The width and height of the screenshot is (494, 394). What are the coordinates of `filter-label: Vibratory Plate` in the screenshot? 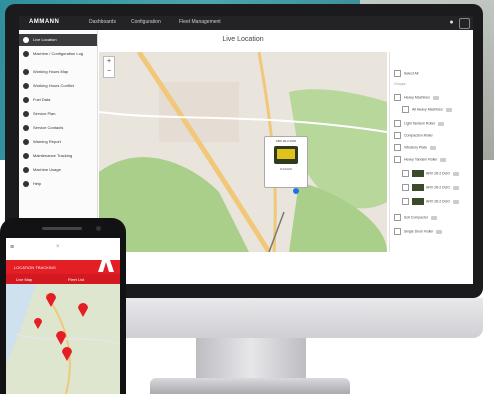 It's located at (415, 147).